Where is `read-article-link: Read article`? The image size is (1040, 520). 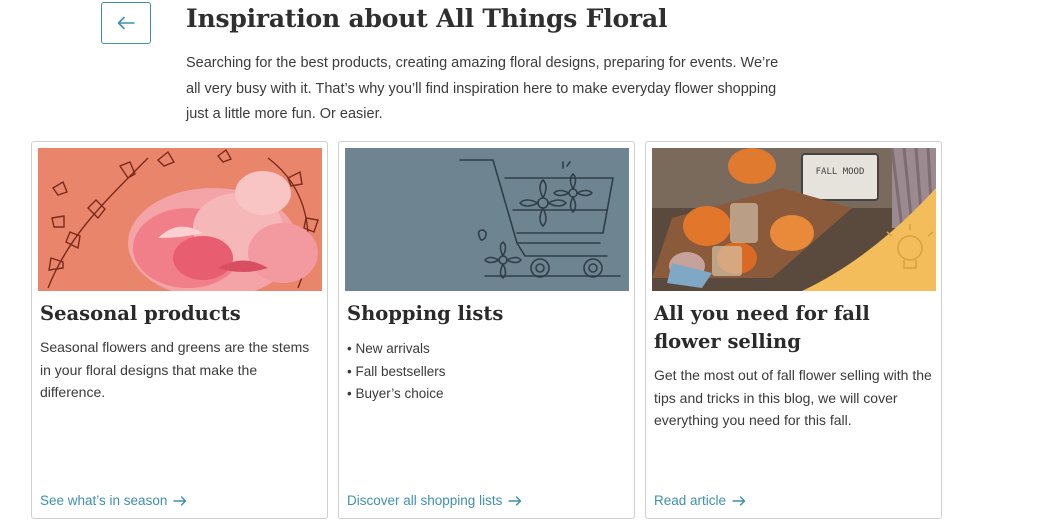 read-article-link: Read article is located at coordinates (700, 500).